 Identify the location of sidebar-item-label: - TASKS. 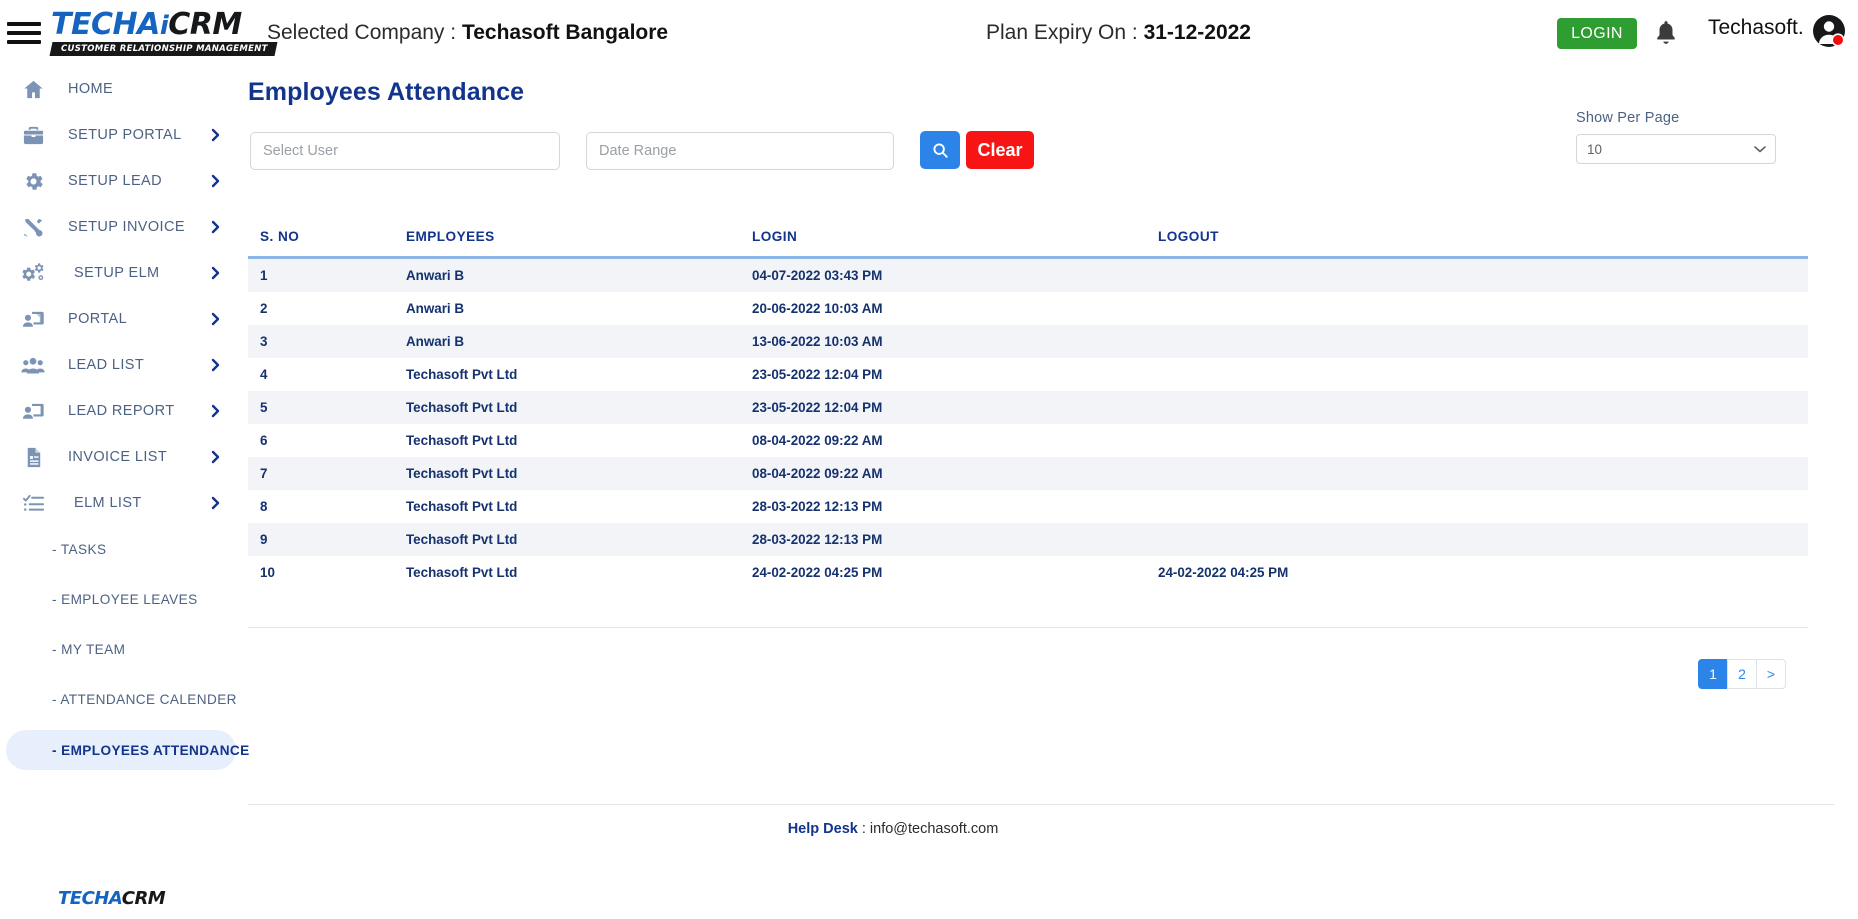
(79, 549).